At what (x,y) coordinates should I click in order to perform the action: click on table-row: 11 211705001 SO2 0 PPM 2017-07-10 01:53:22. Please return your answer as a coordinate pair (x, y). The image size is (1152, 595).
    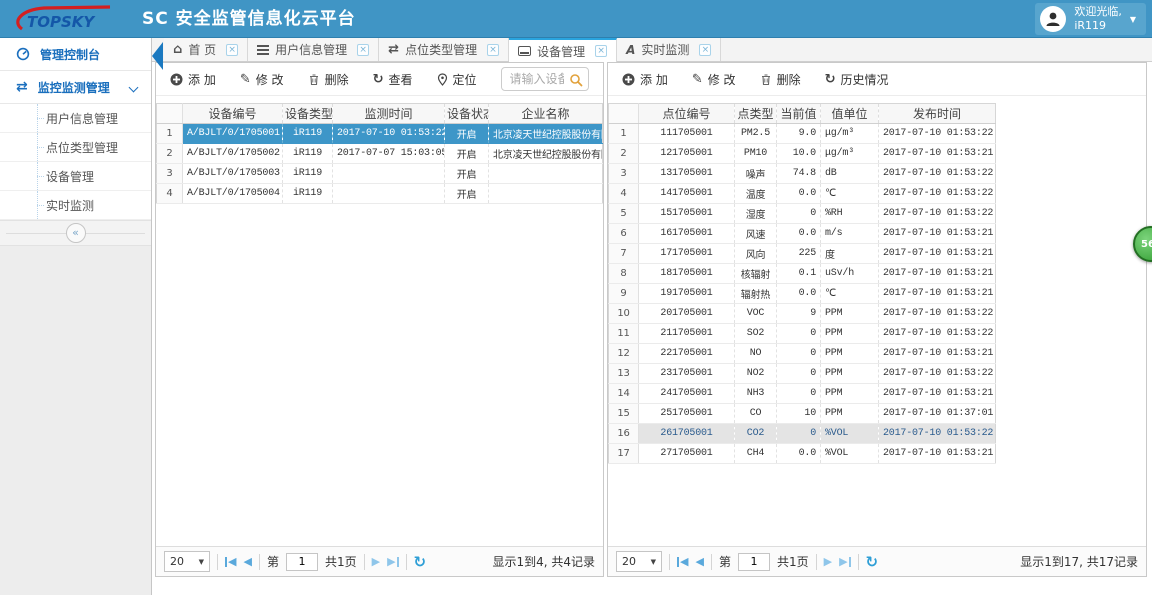
    Looking at the image, I should click on (802, 333).